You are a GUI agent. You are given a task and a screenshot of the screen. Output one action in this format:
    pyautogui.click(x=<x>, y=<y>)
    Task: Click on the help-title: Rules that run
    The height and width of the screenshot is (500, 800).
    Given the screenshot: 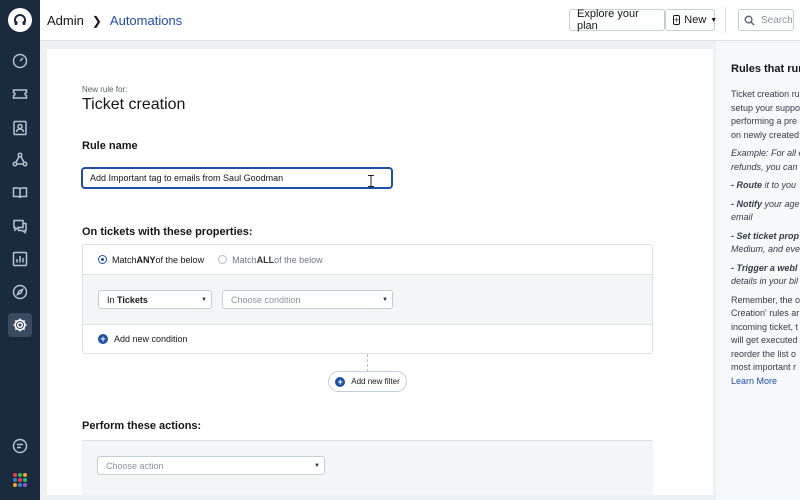 What is the action you would take?
    pyautogui.click(x=765, y=69)
    